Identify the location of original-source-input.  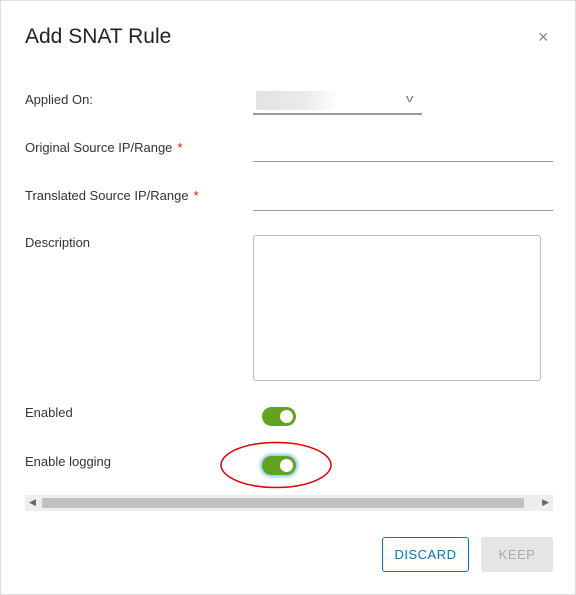
(403, 161).